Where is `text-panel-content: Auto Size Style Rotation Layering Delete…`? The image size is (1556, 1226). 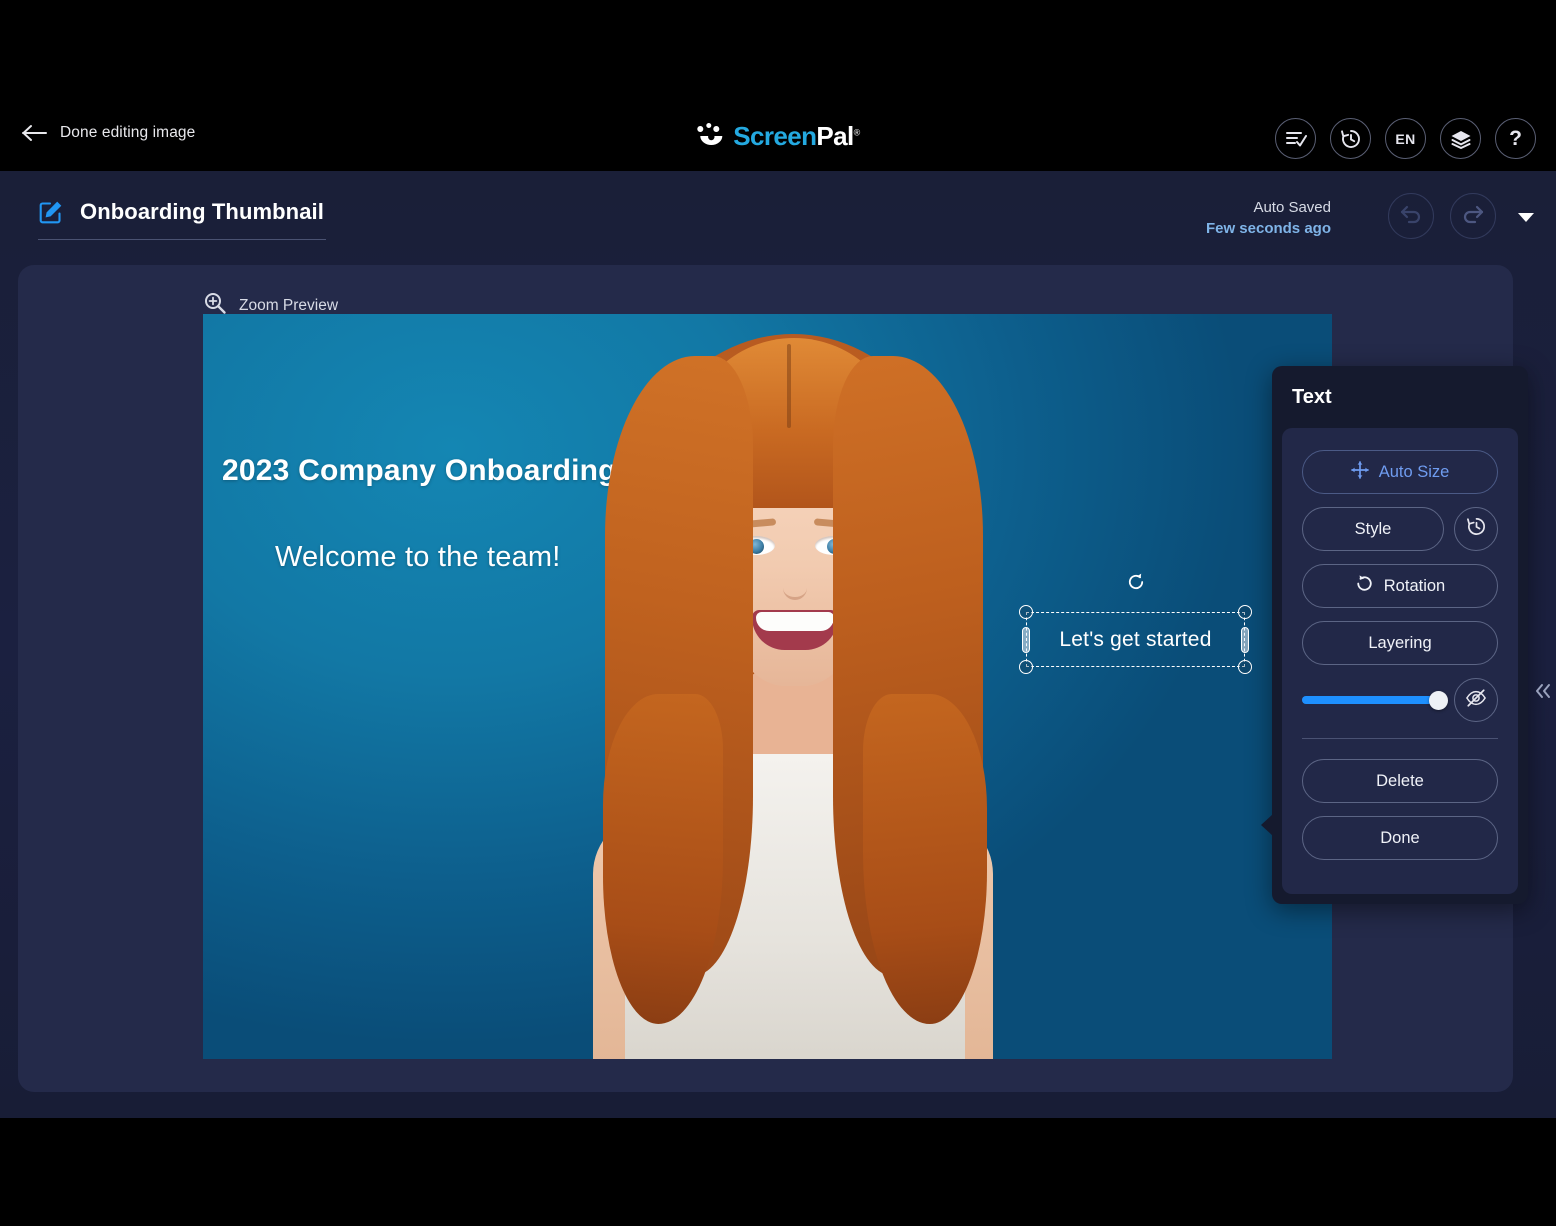
text-panel-content: Auto Size Style Rotation Layering Delete… is located at coordinates (1400, 661).